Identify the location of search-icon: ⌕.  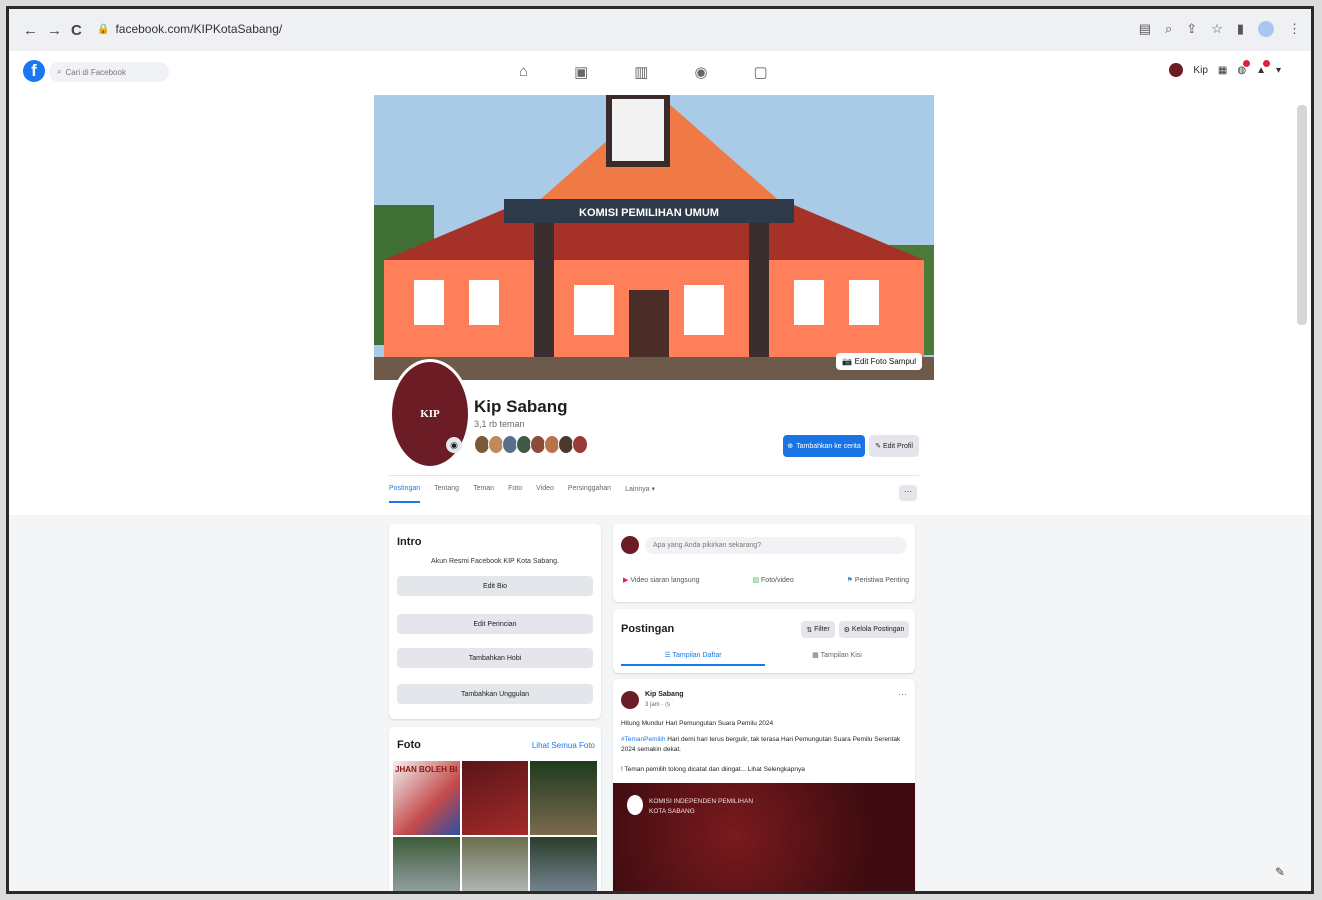
(59, 71).